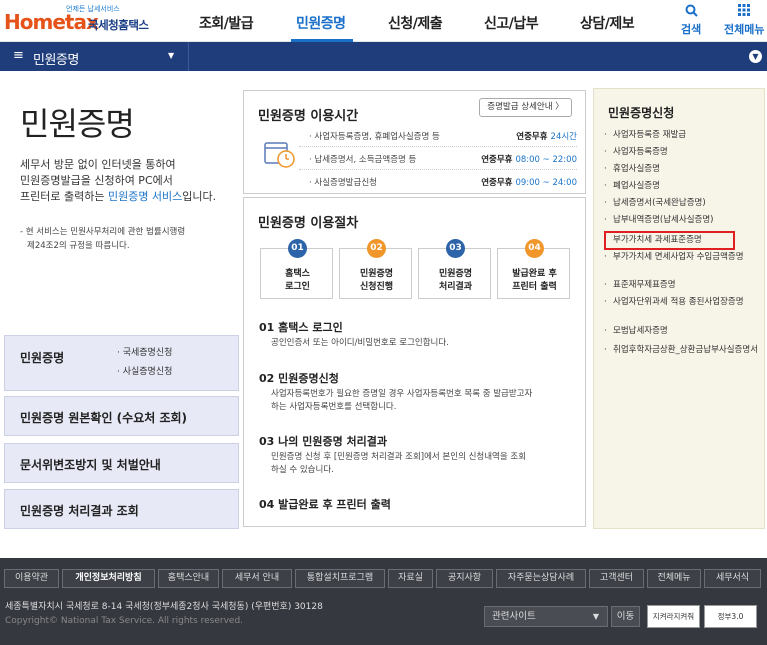 This screenshot has width=767, height=645. I want to click on cert-link-business-reg: · 사업자등록증명, so click(683, 152).